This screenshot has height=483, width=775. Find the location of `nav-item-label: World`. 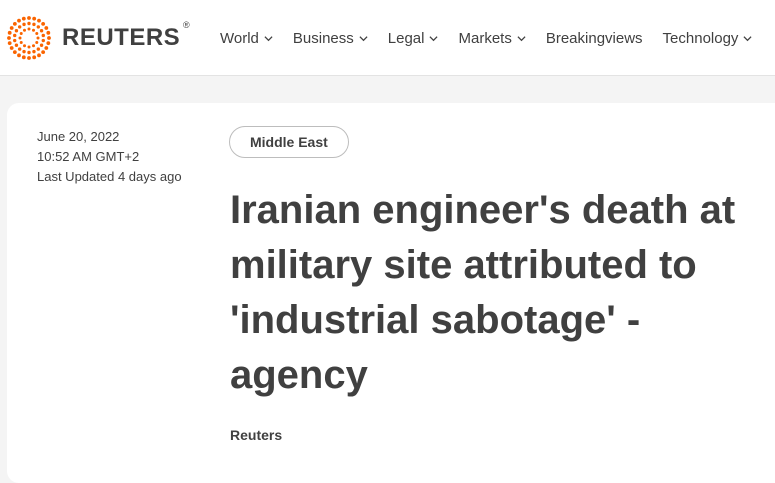

nav-item-label: World is located at coordinates (239, 38).